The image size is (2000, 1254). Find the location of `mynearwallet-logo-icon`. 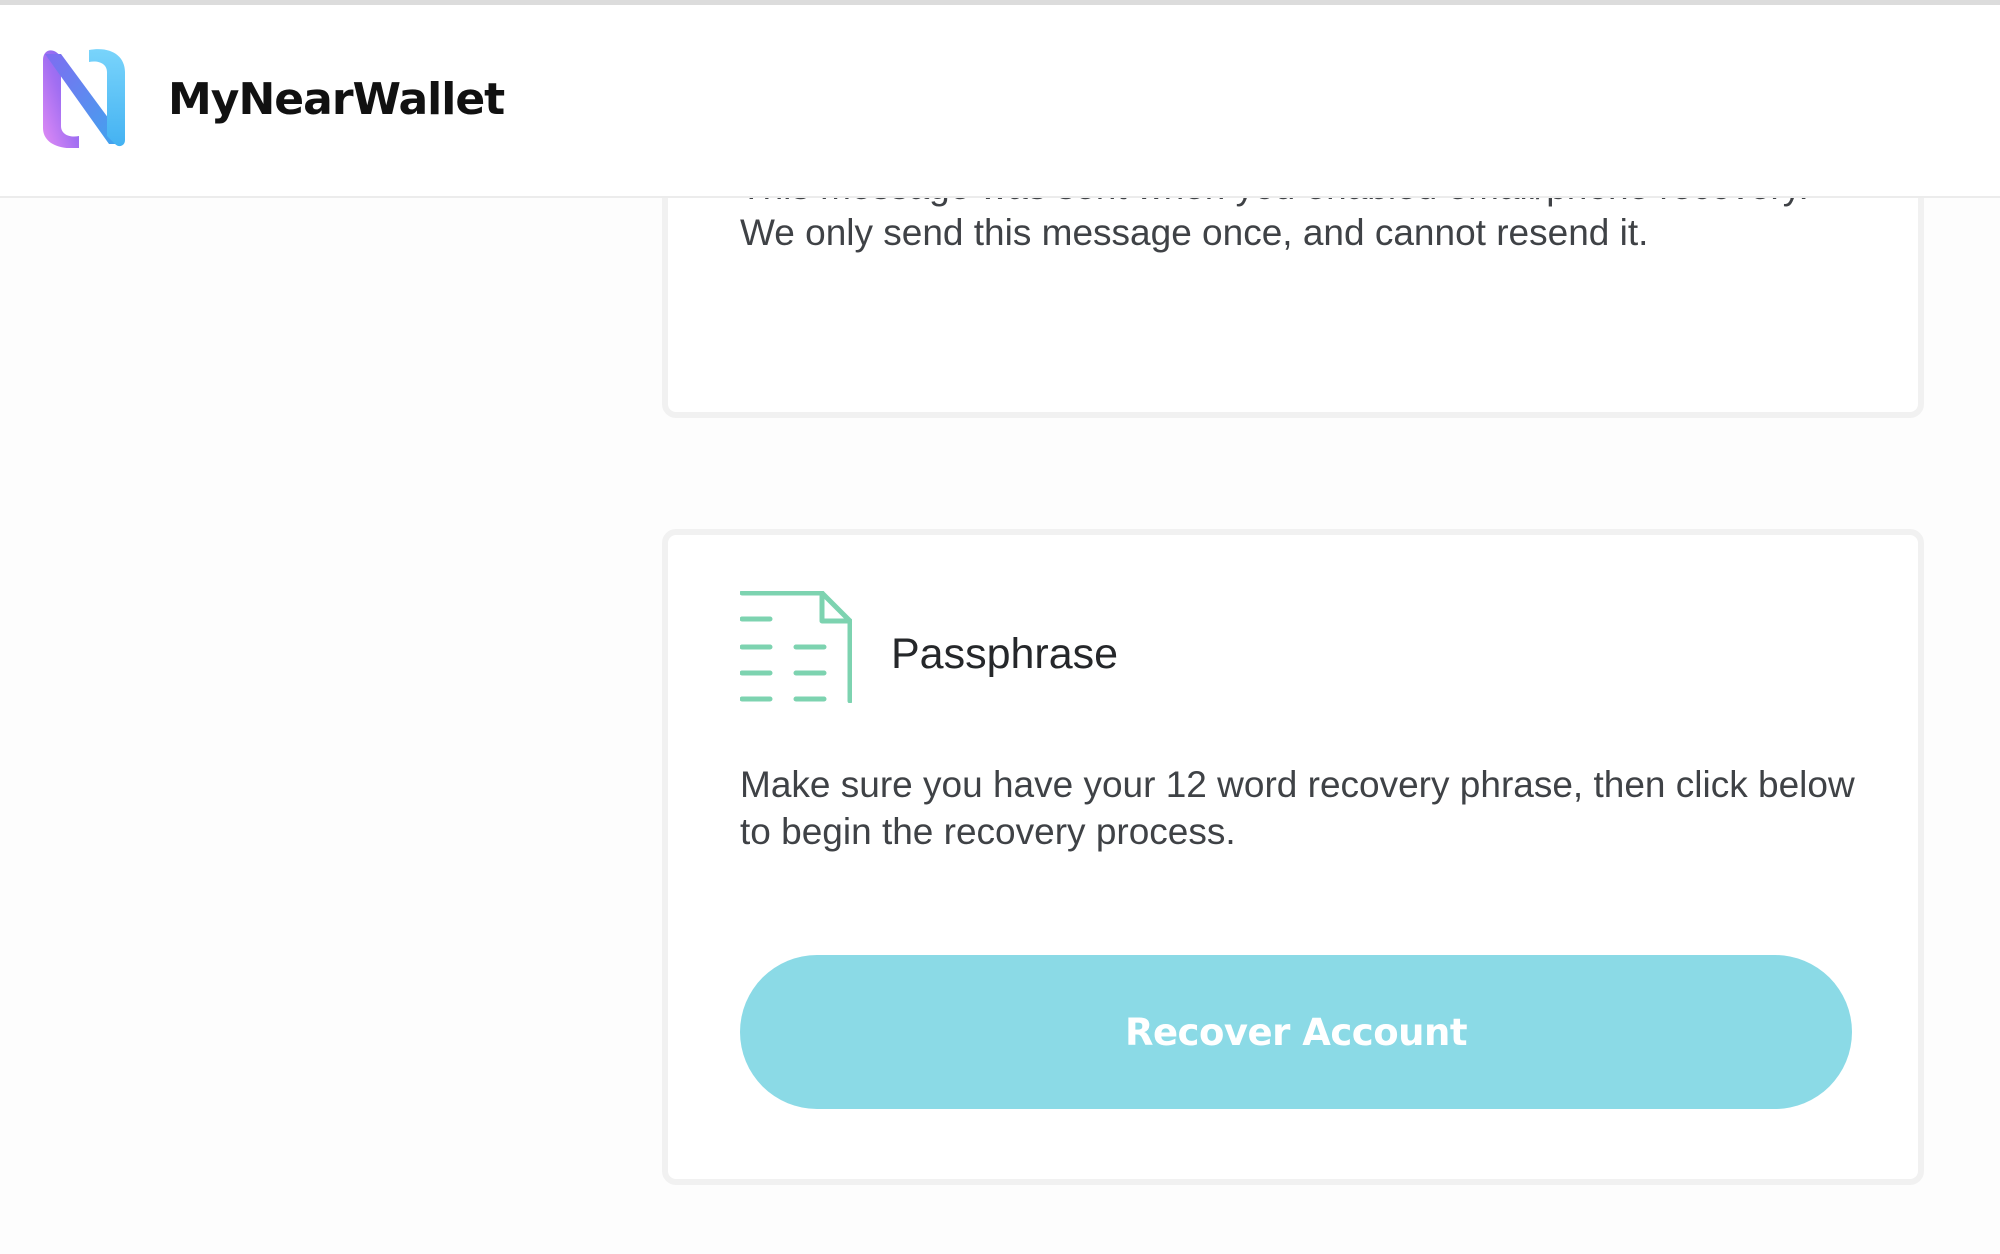

mynearwallet-logo-icon is located at coordinates (83, 98).